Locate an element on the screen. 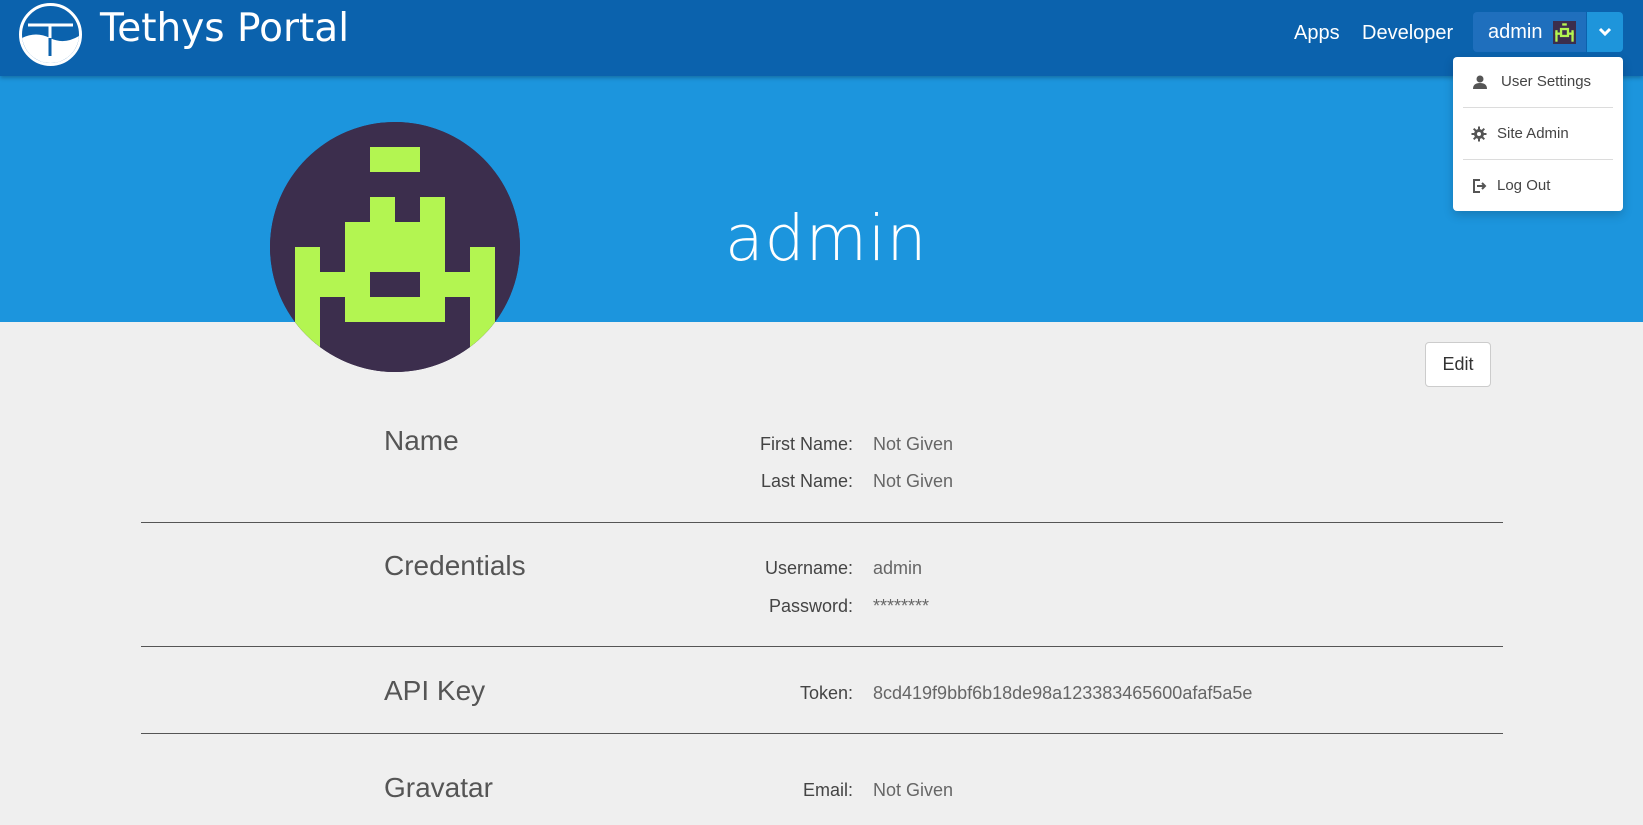 The height and width of the screenshot is (825, 1643). user-menu-toggle is located at coordinates (1605, 32).